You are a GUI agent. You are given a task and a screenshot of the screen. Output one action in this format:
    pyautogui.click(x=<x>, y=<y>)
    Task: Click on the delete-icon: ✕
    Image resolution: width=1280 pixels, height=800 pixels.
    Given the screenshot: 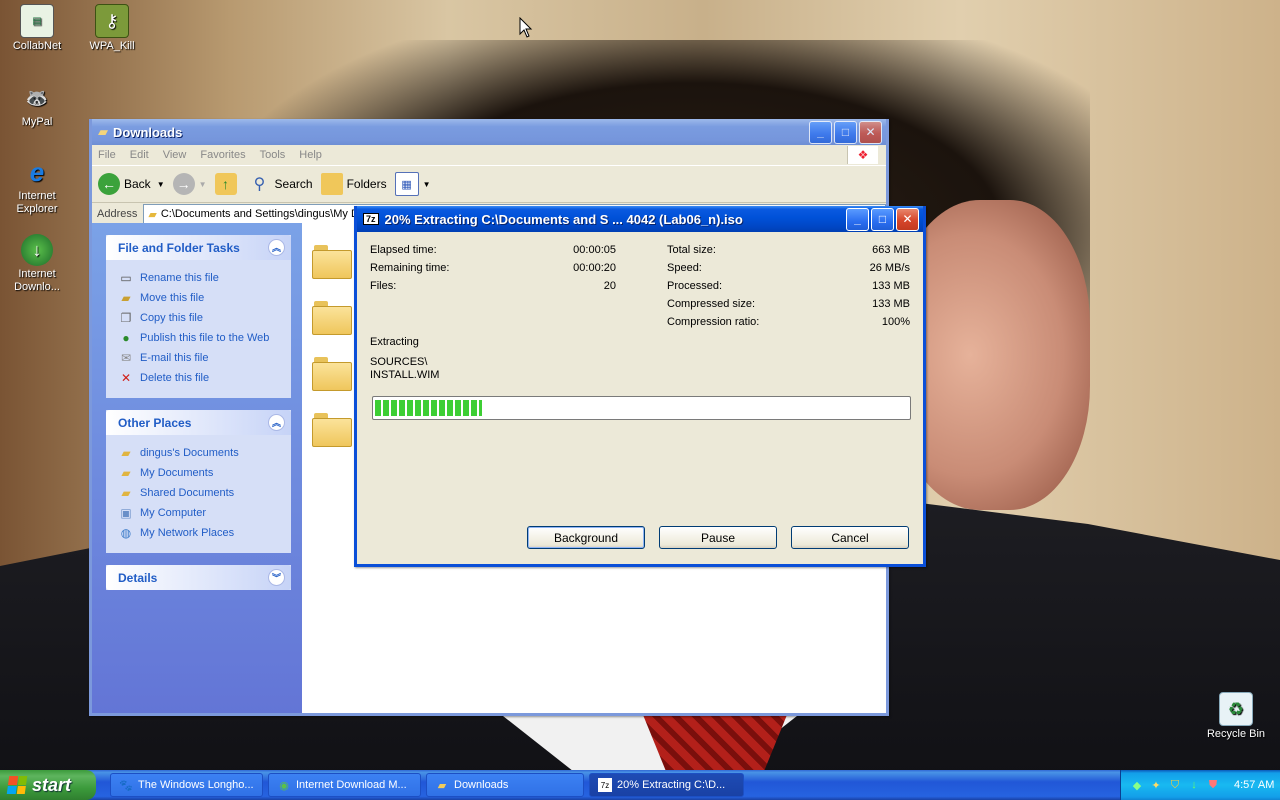 What is the action you would take?
    pyautogui.click(x=126, y=378)
    